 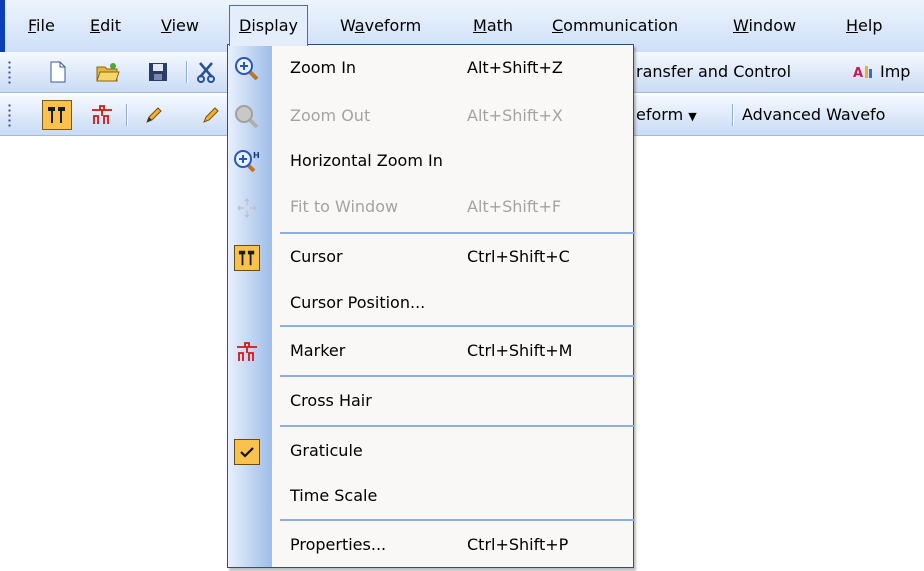 I want to click on menu-item-cursor: Cursor Ctrl+Shift+C, so click(x=430, y=258).